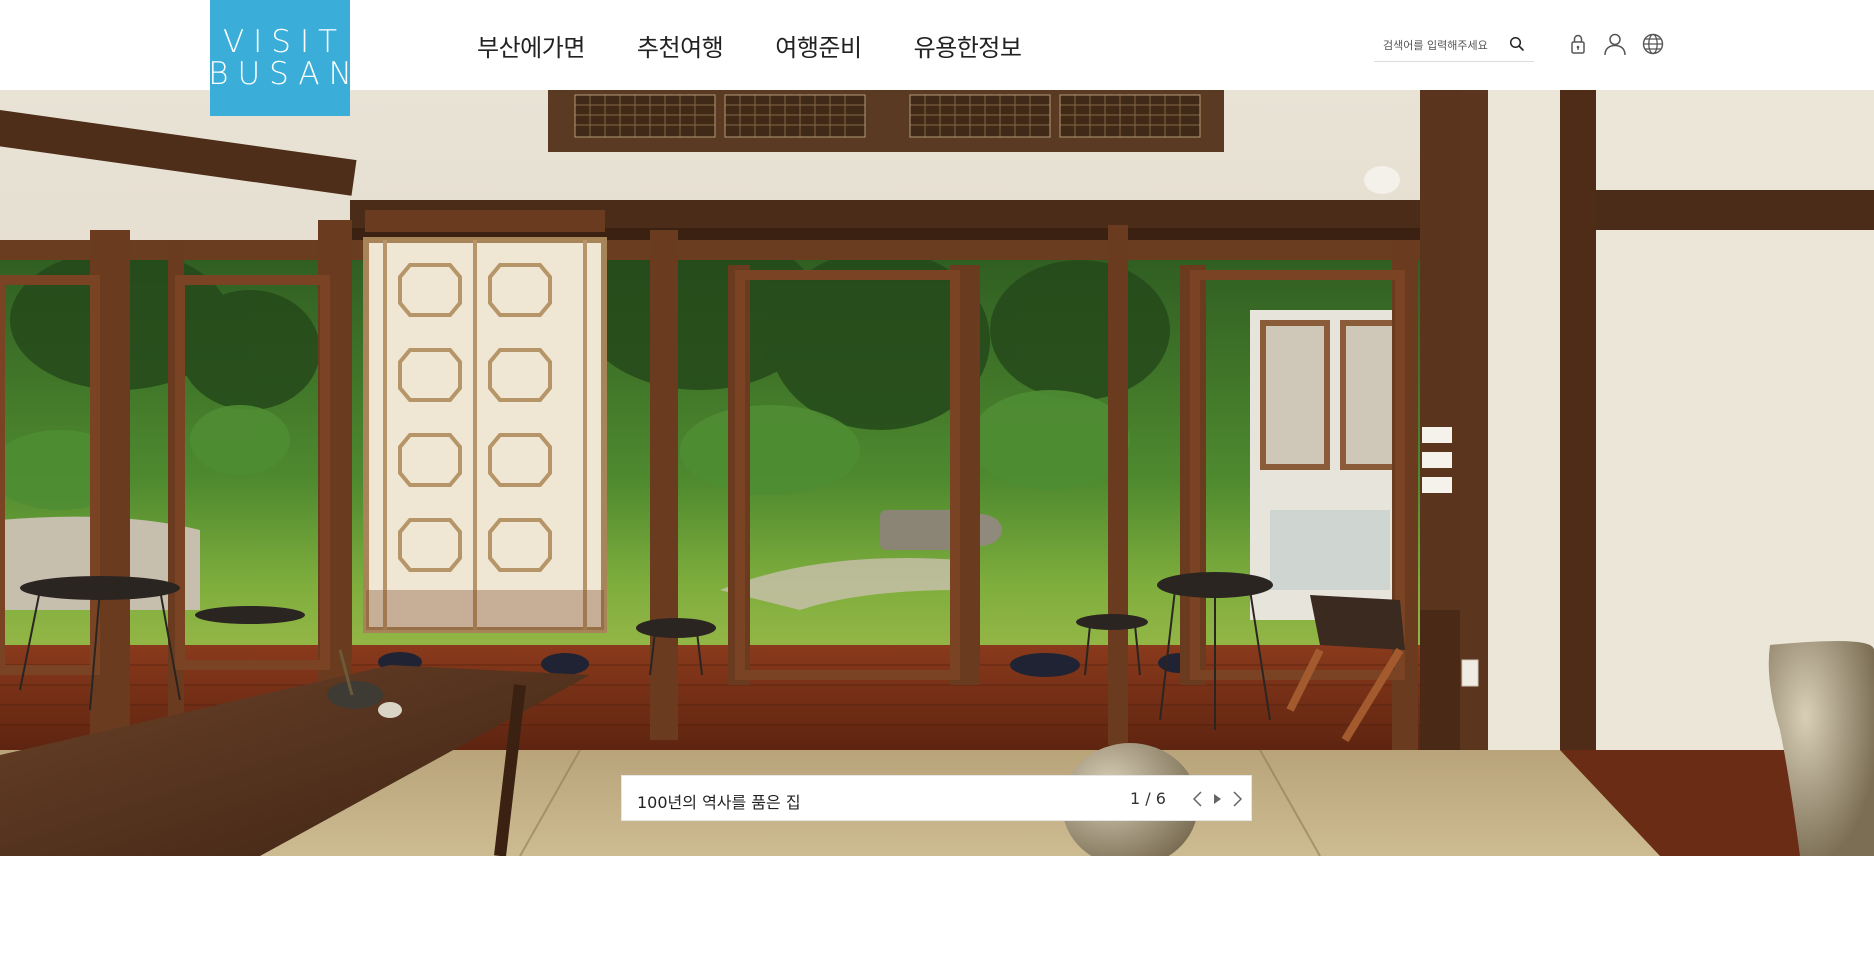  What do you see at coordinates (1237, 799) in the screenshot?
I see `chevron-right-icon` at bounding box center [1237, 799].